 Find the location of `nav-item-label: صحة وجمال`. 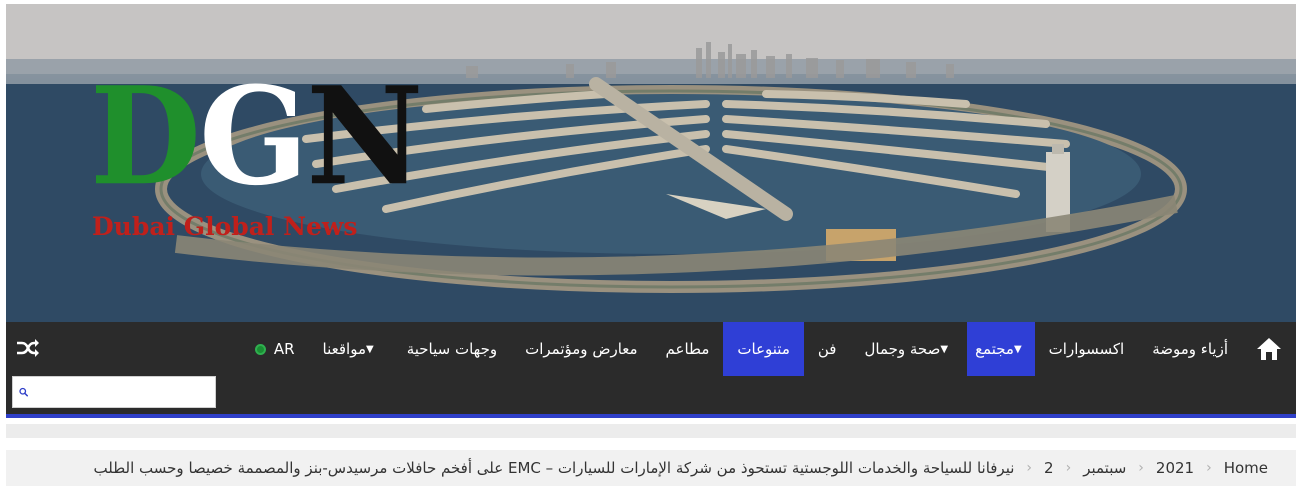

nav-item-label: صحة وجمال is located at coordinates (902, 349).